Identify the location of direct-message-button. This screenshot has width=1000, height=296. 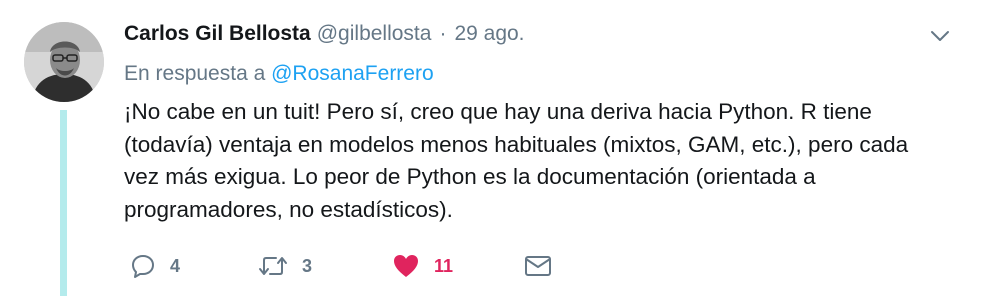
(538, 266).